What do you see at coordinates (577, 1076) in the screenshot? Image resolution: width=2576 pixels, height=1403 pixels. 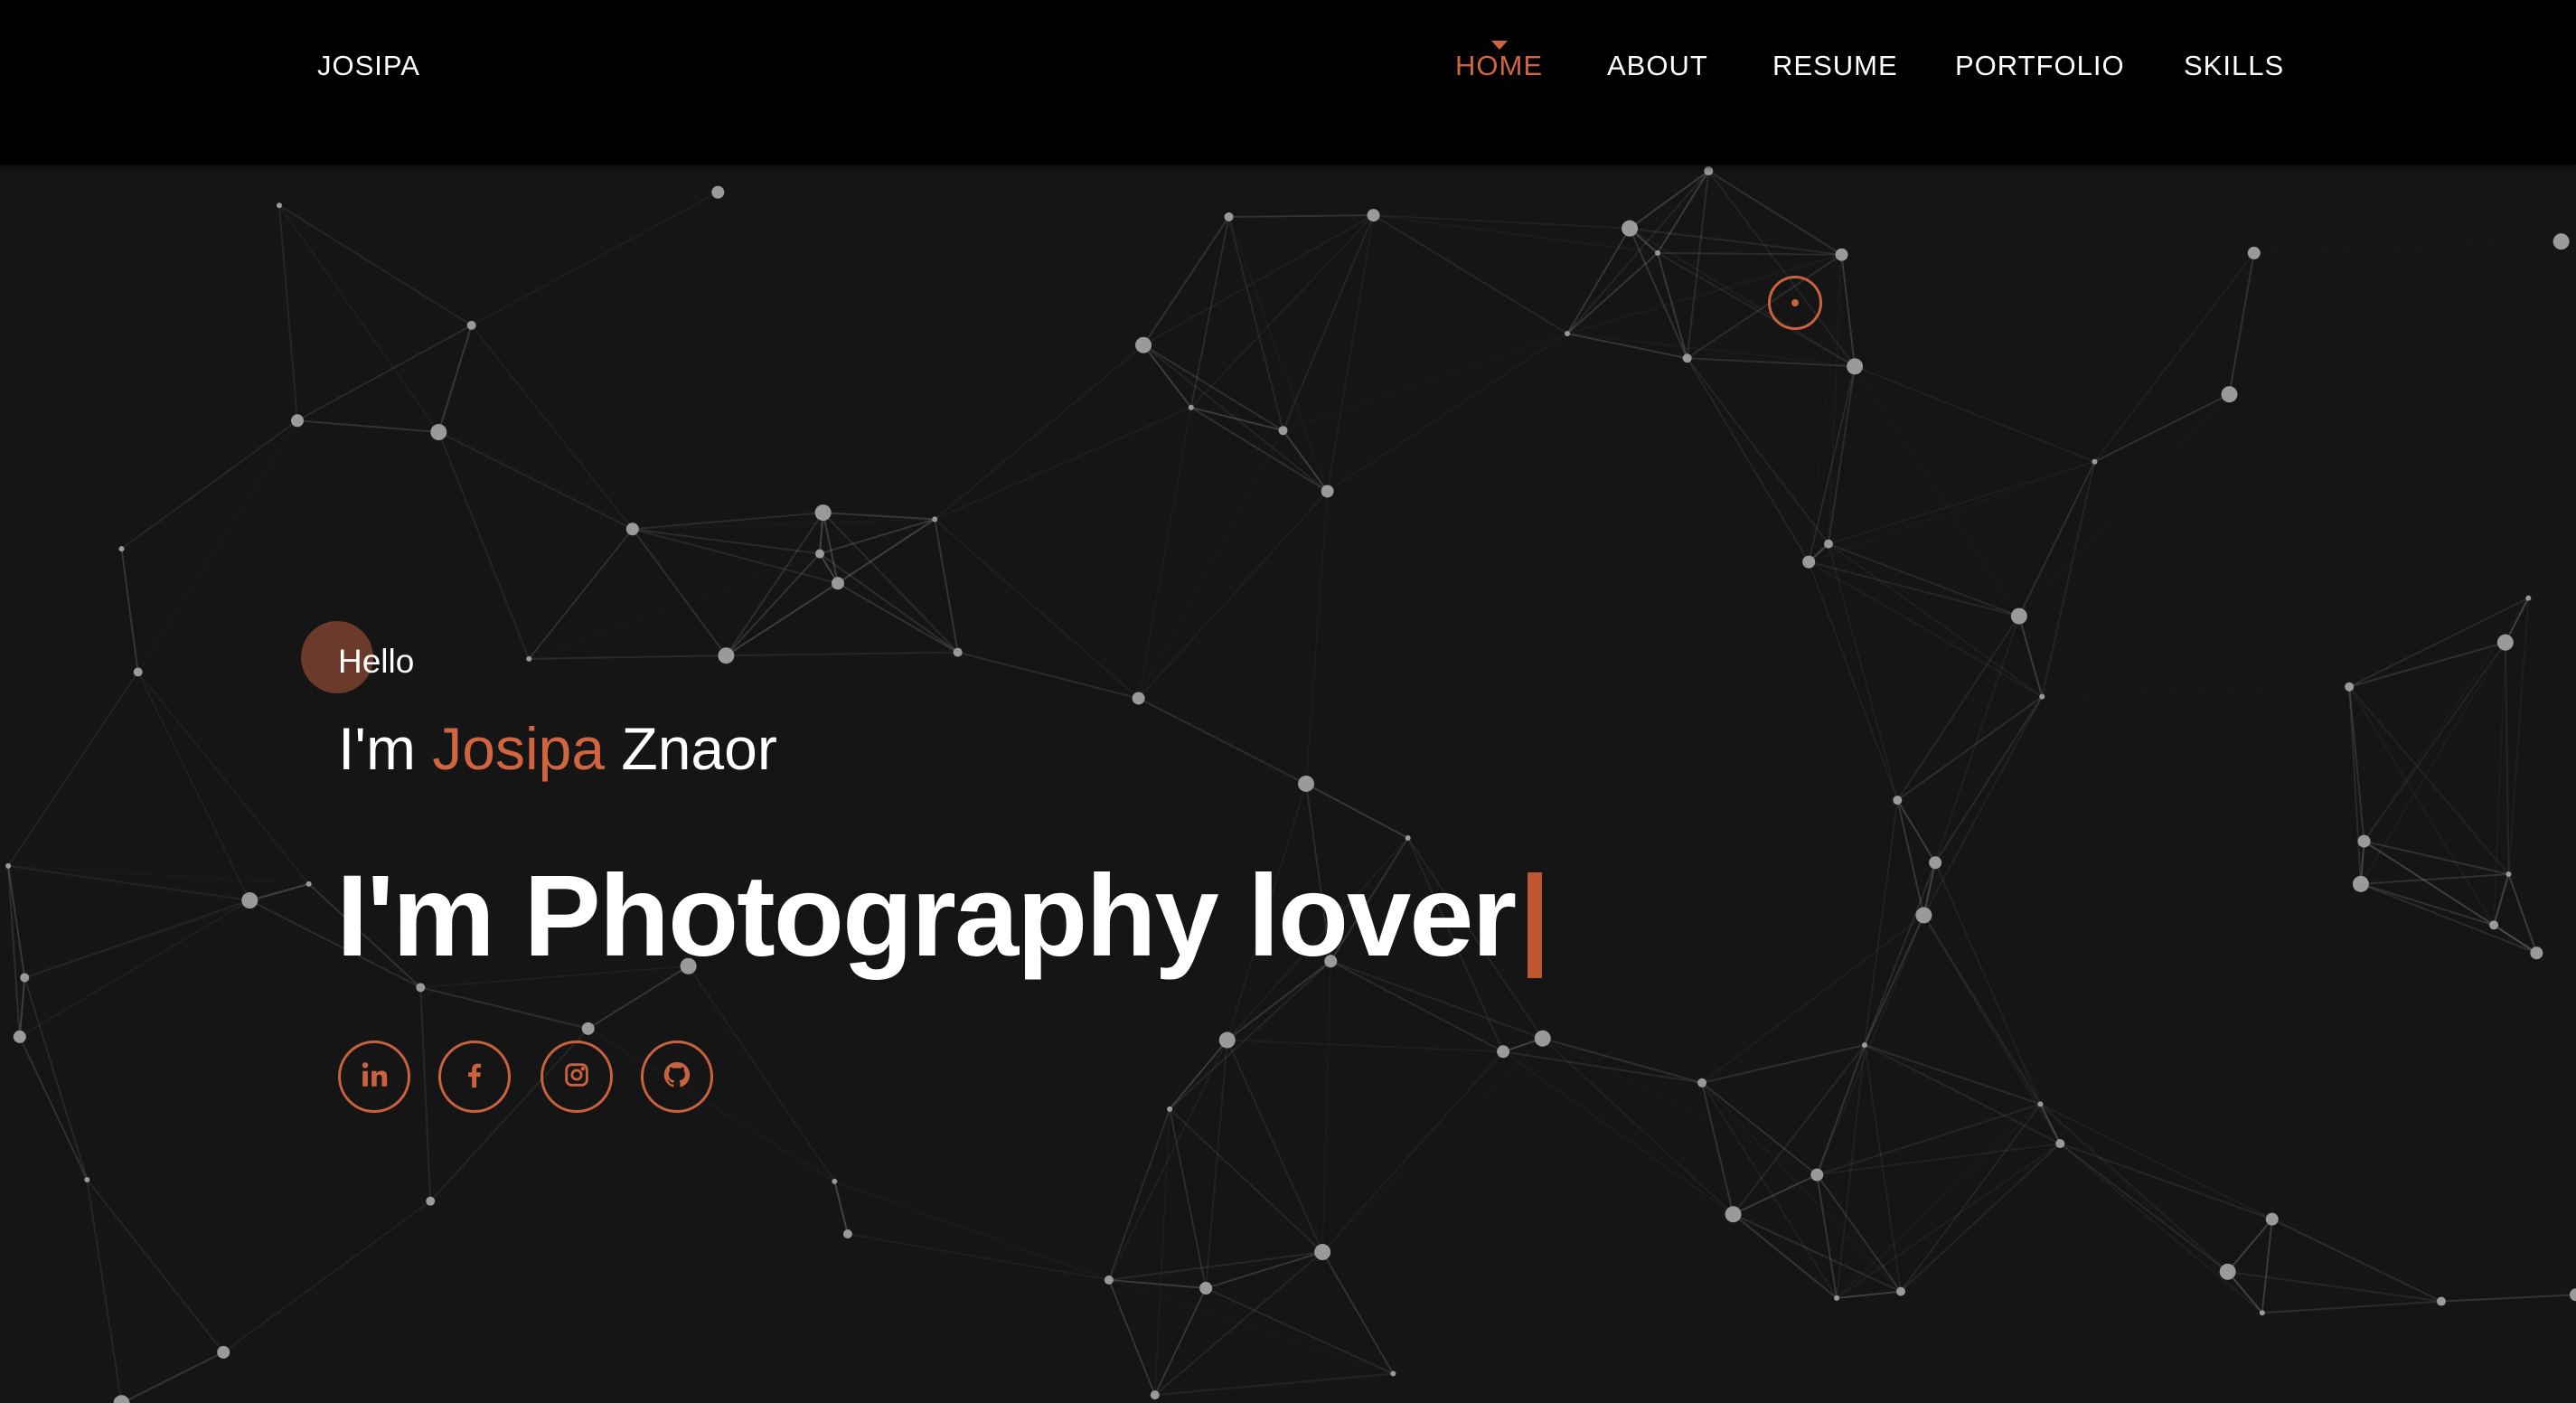 I see `instagram-link` at bounding box center [577, 1076].